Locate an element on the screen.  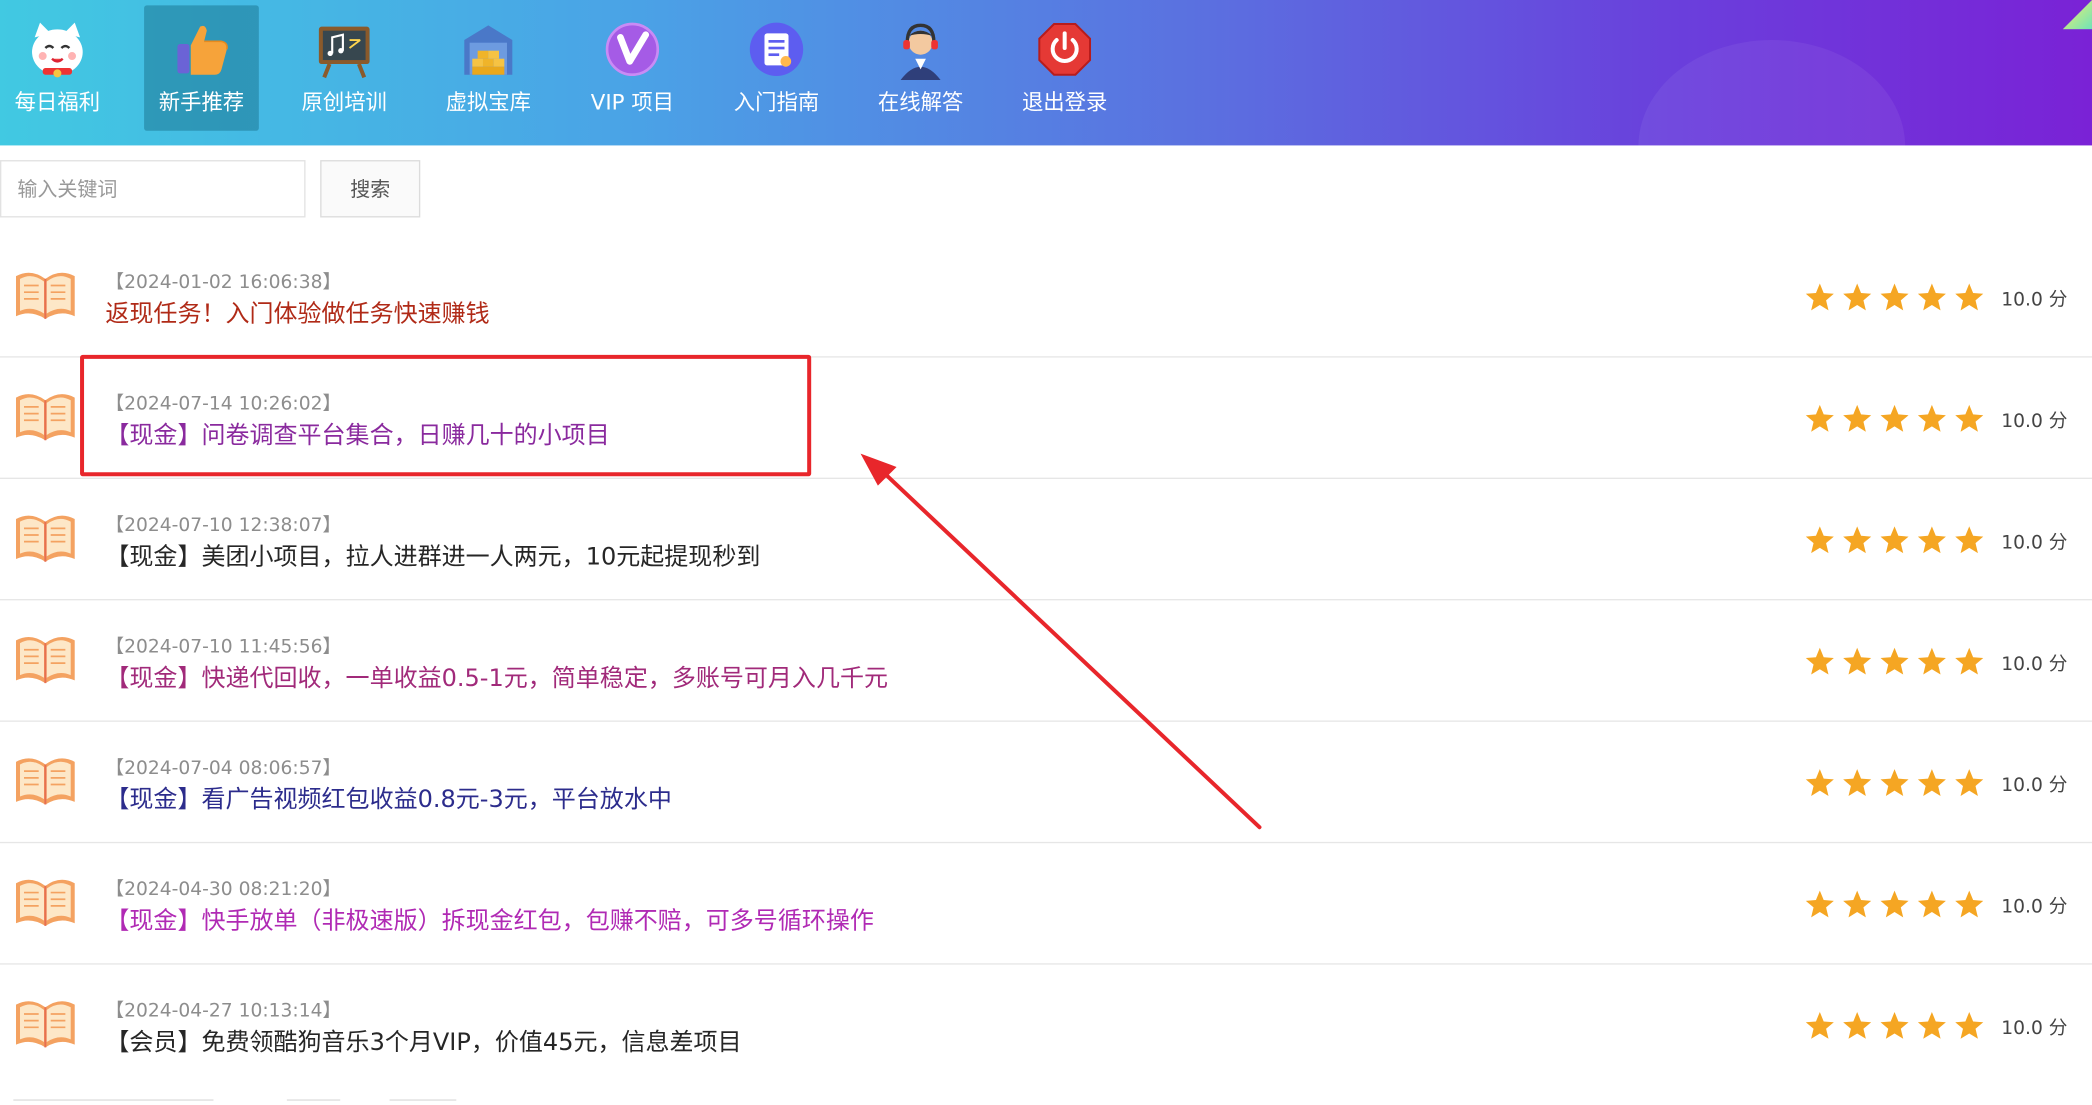
article-date: 【2024-07-04 08:06:57】 is located at coordinates (223, 768).